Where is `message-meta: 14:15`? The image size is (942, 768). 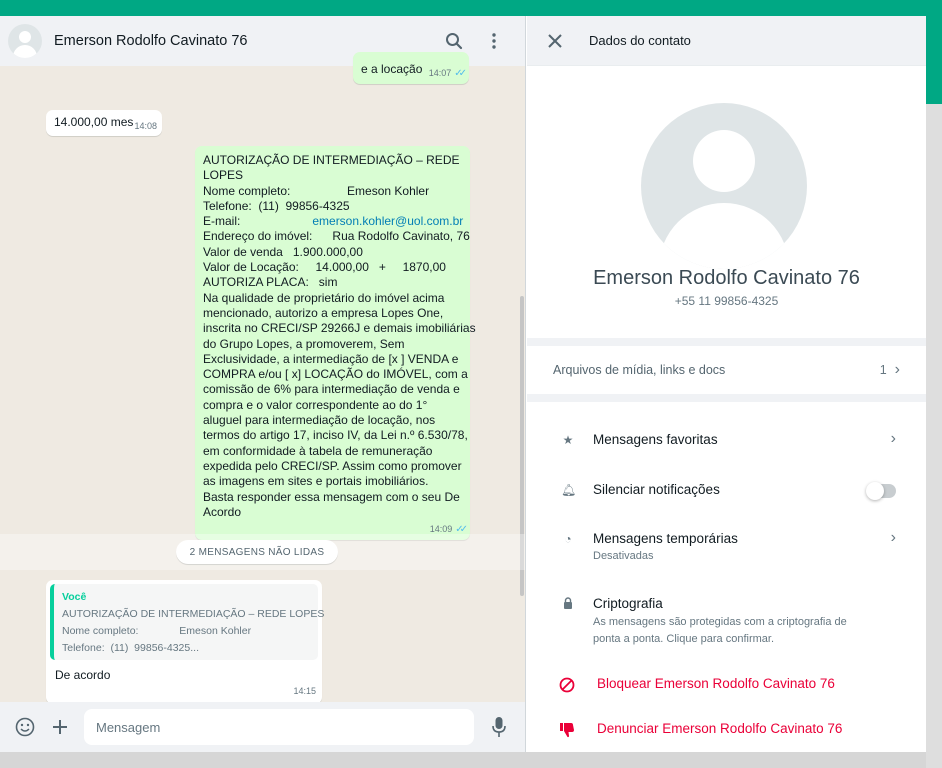
message-meta: 14:15 is located at coordinates (304, 691).